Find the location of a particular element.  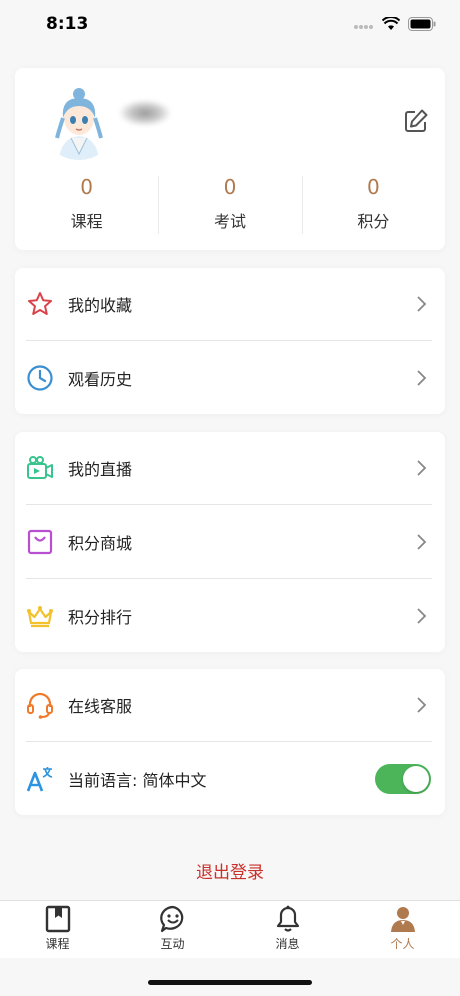

tab-label: 消息 is located at coordinates (287, 944).